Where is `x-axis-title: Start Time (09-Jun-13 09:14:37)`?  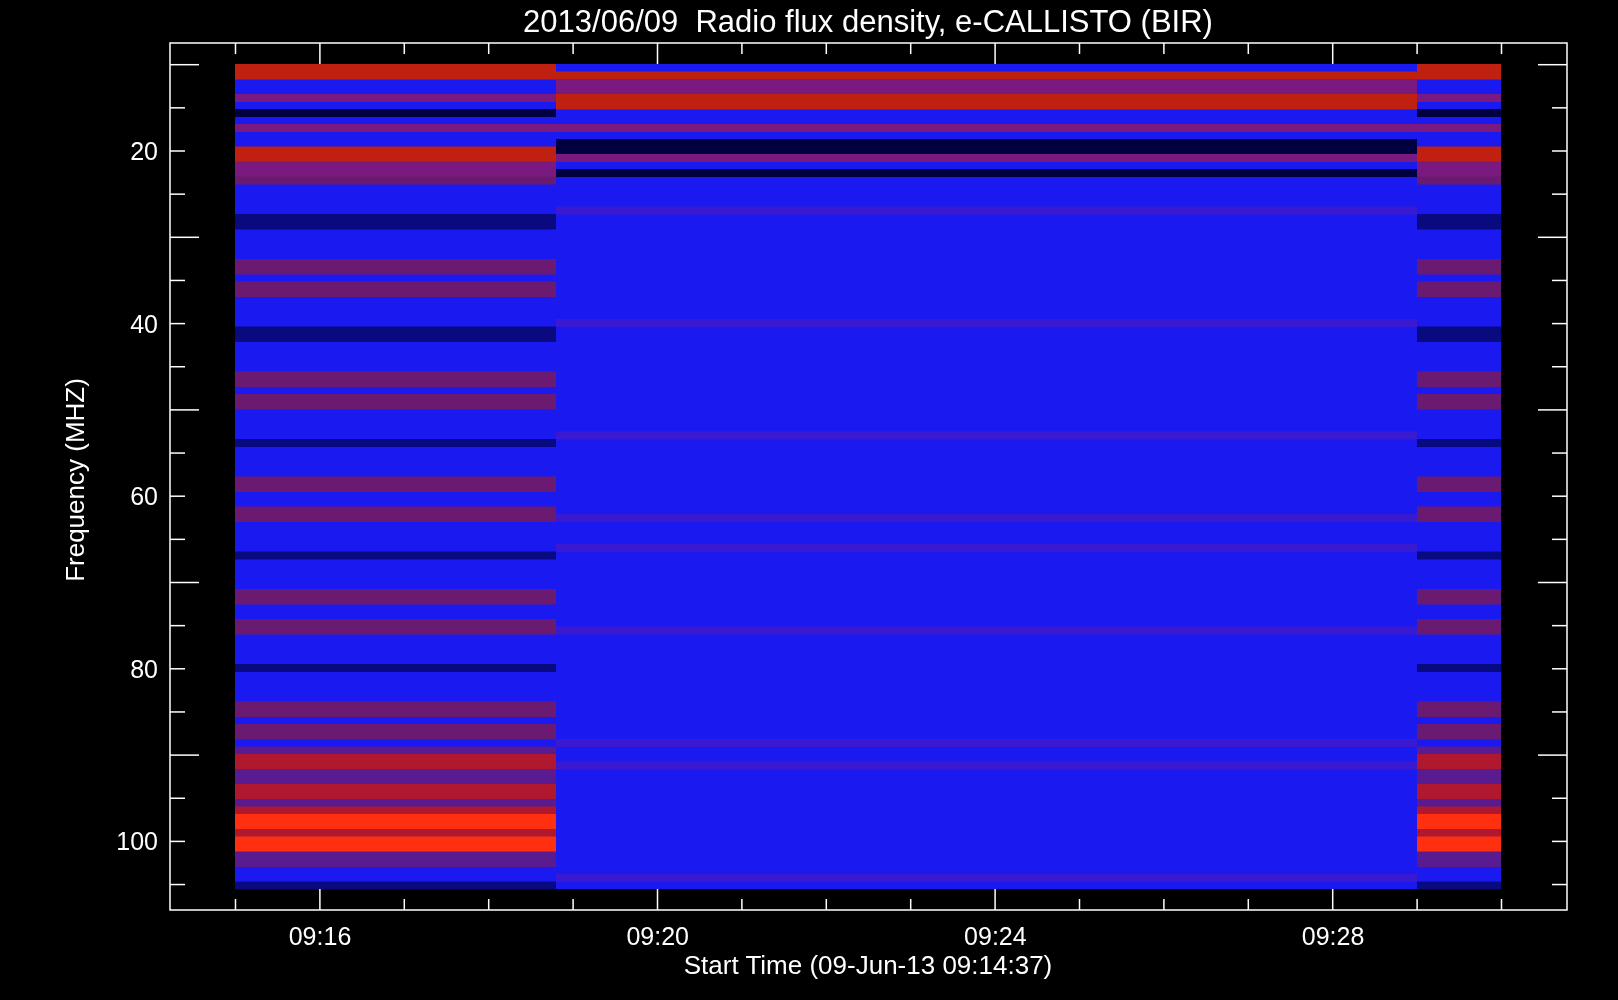 x-axis-title: Start Time (09-Jun-13 09:14:37) is located at coordinates (868, 965).